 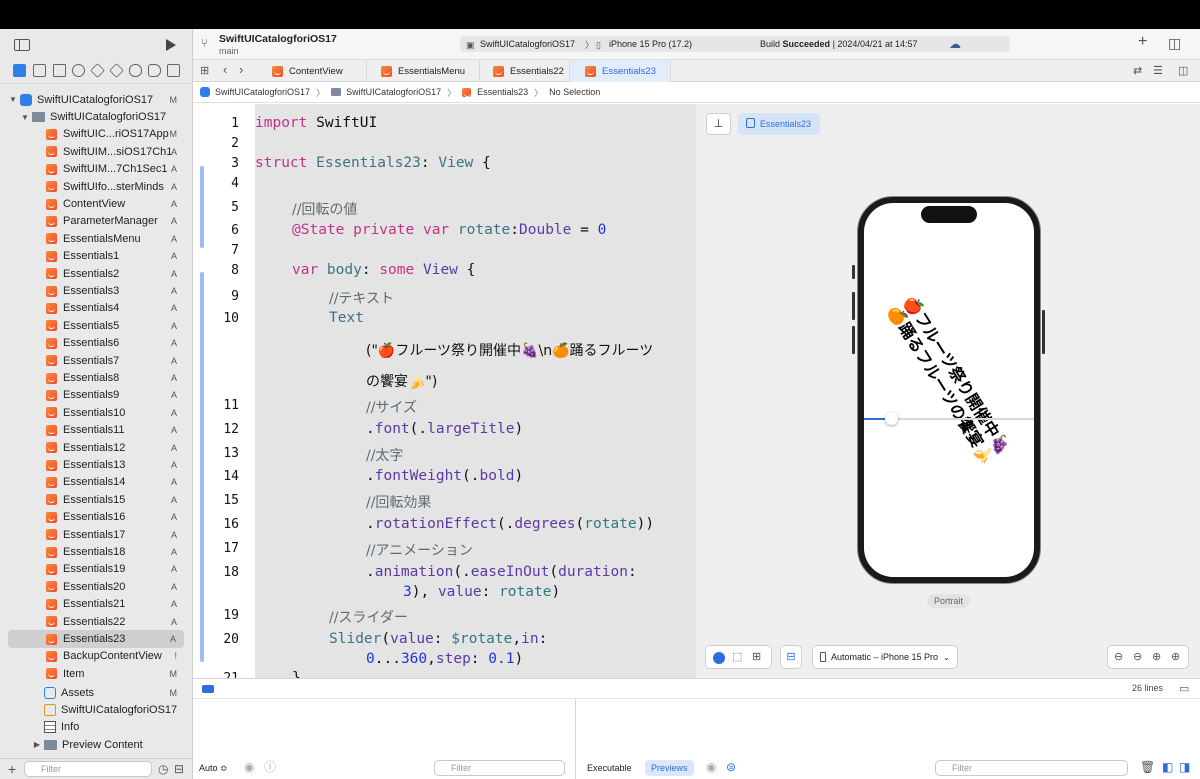 I want to click on file-item: Item M, so click(x=96, y=673).